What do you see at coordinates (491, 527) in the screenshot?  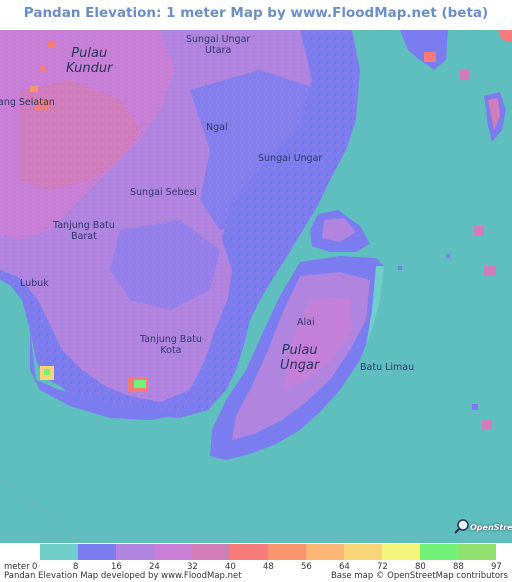 I see `osm-badge-label: OpenStreetMap` at bounding box center [491, 527].